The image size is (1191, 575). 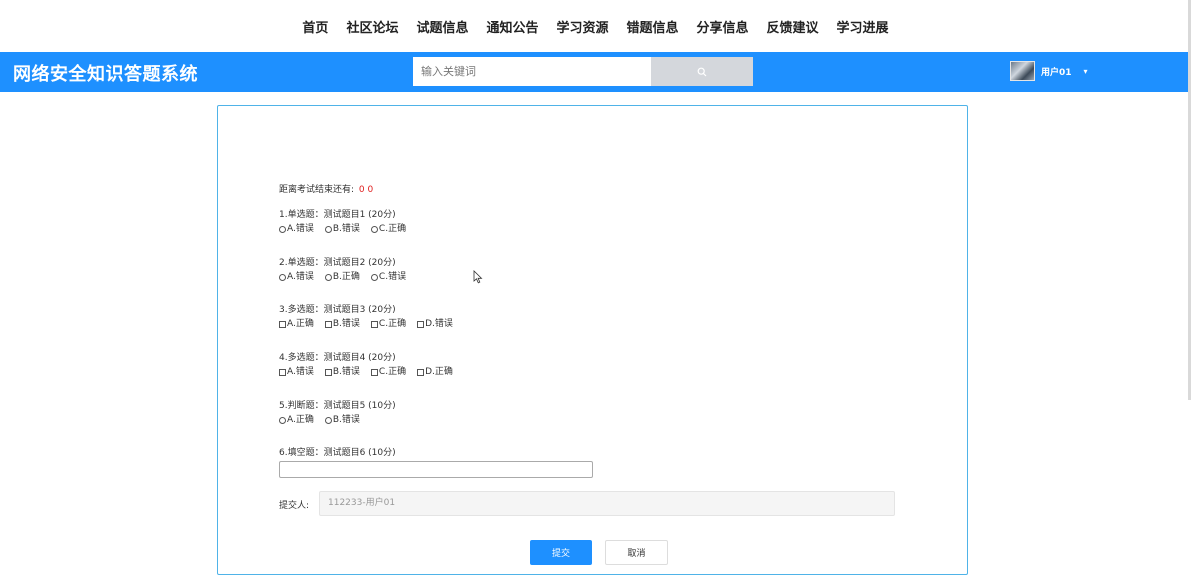 I want to click on header-bar: 网络安全知识答题系统 用户01 ▾, so click(x=595, y=72).